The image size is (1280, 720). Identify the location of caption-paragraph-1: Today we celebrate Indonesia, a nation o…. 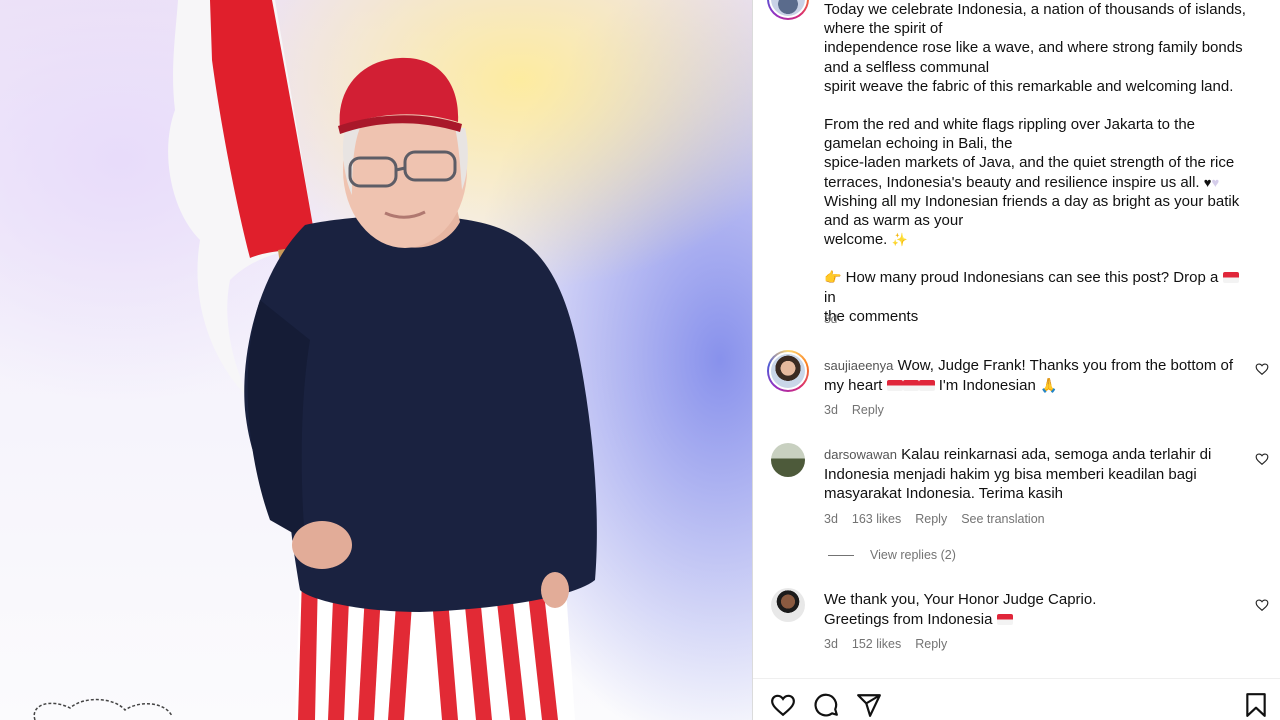
(1035, 48).